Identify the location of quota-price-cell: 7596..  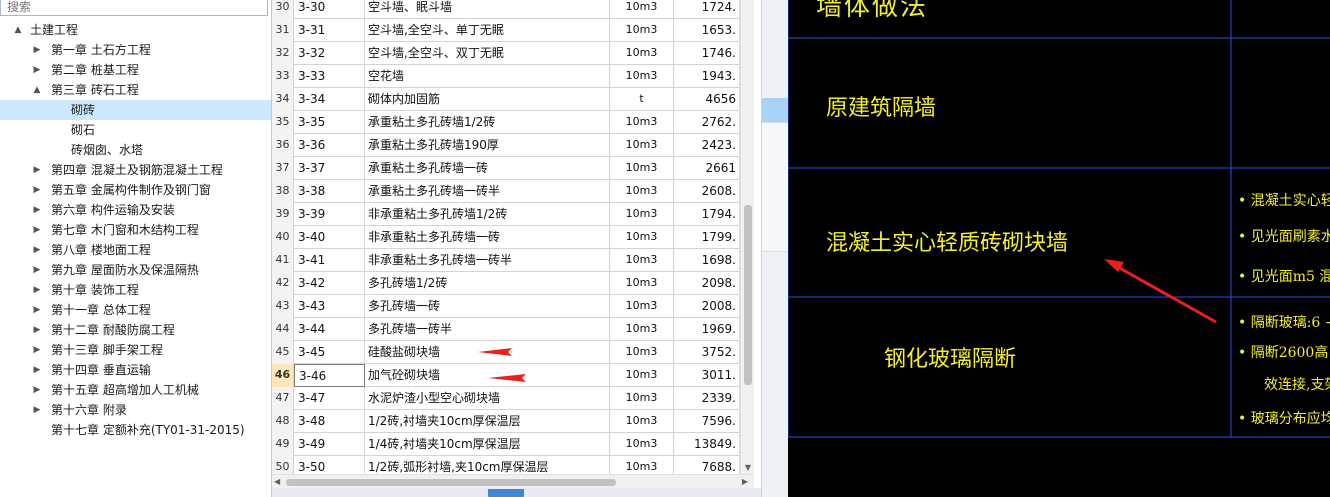
(707, 421).